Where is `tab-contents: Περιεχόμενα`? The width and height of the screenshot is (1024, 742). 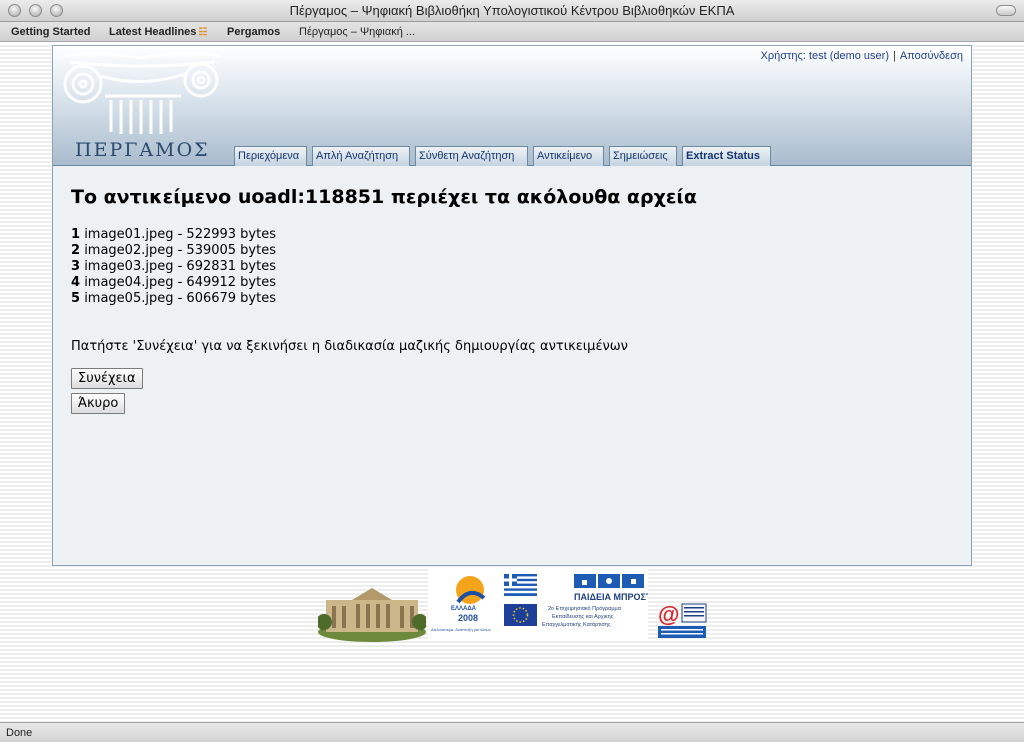
tab-contents: Περιεχόμενα is located at coordinates (270, 156).